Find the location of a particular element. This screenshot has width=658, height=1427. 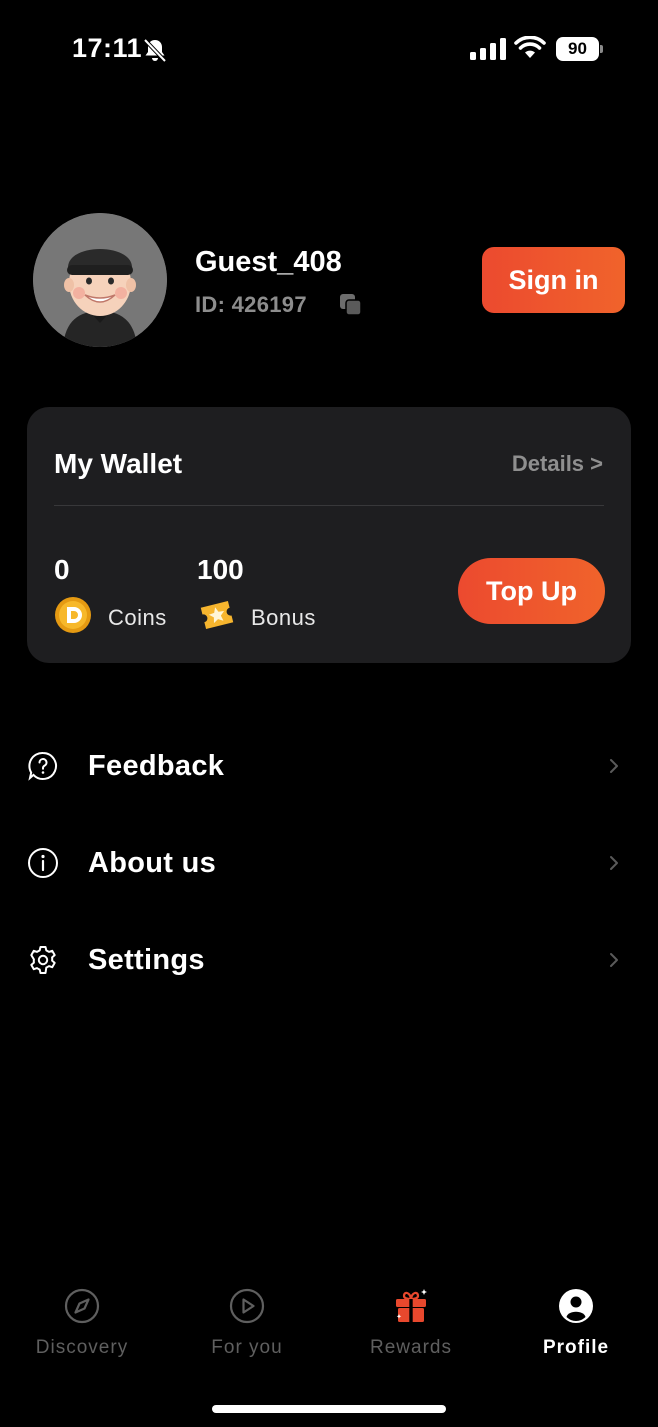

cellular-signal-icon is located at coordinates (488, 49).